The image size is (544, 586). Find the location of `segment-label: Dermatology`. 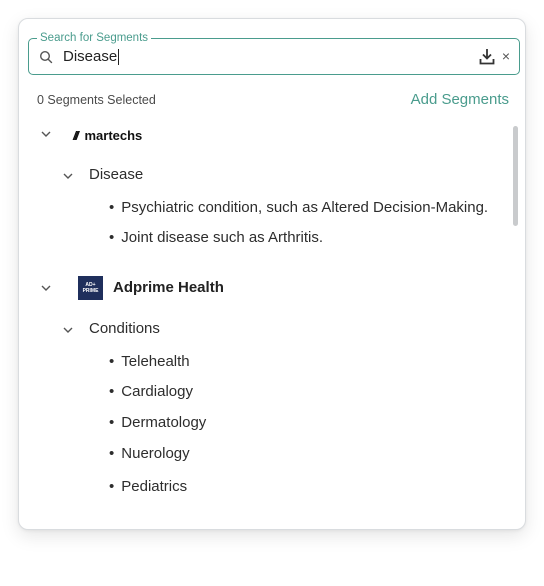

segment-label: Dermatology is located at coordinates (164, 422).